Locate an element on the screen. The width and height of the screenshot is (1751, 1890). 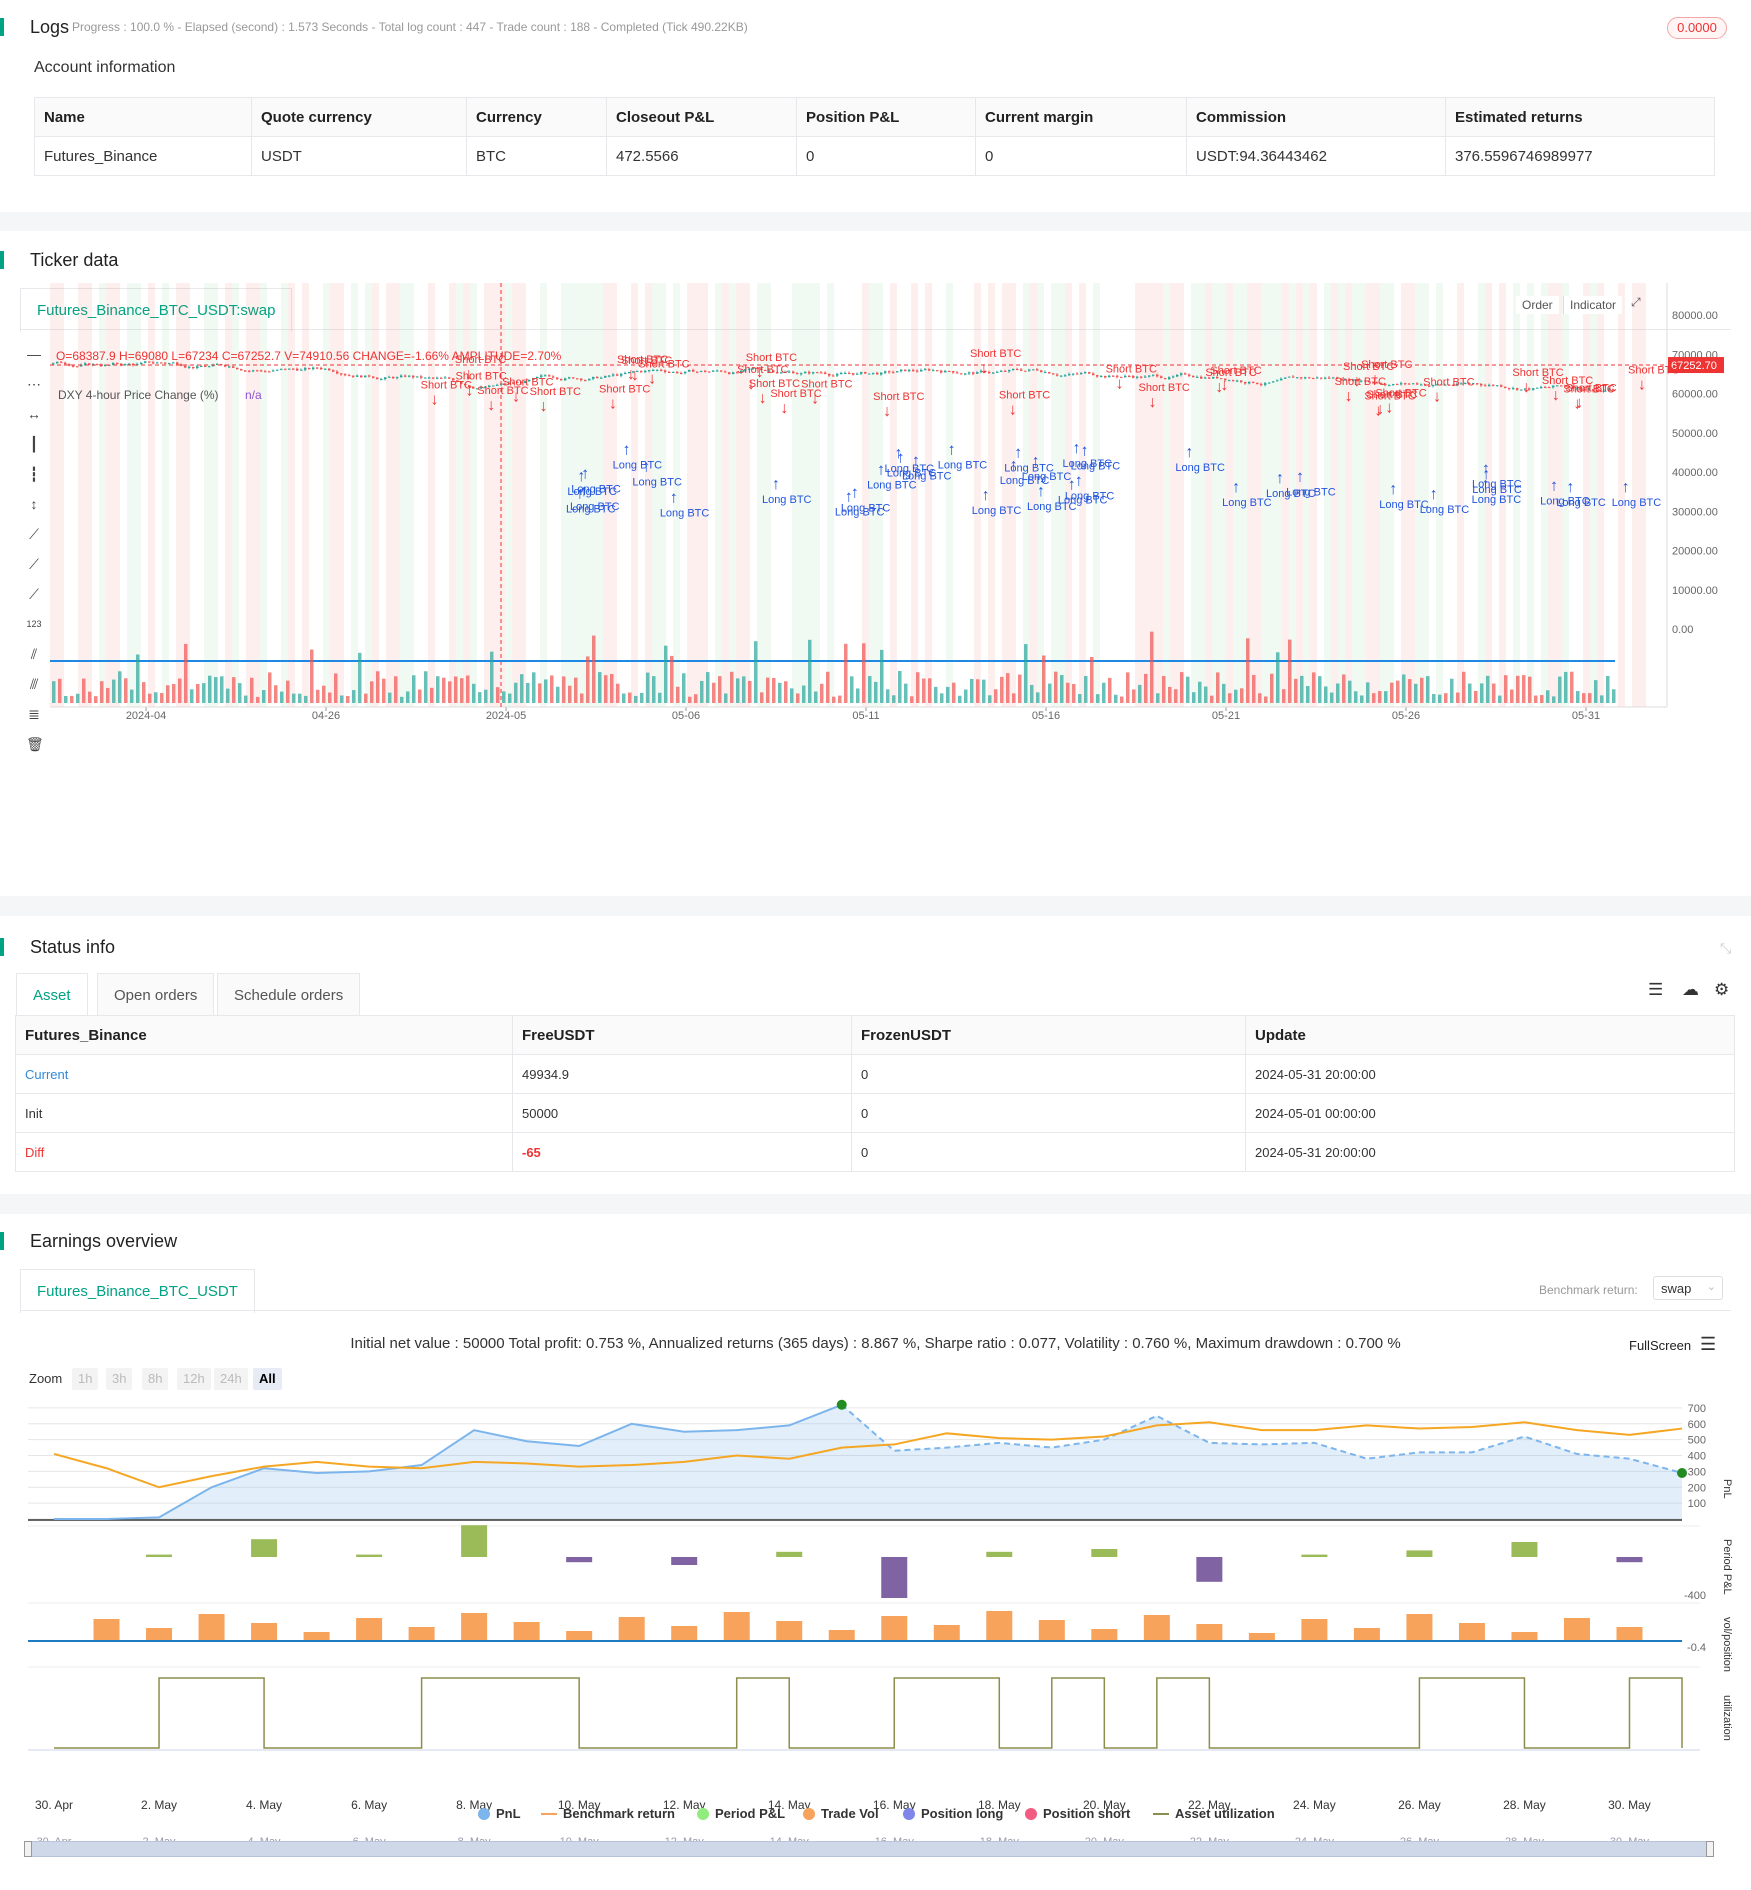
asset-cell: 0 is located at coordinates (1048, 1152).